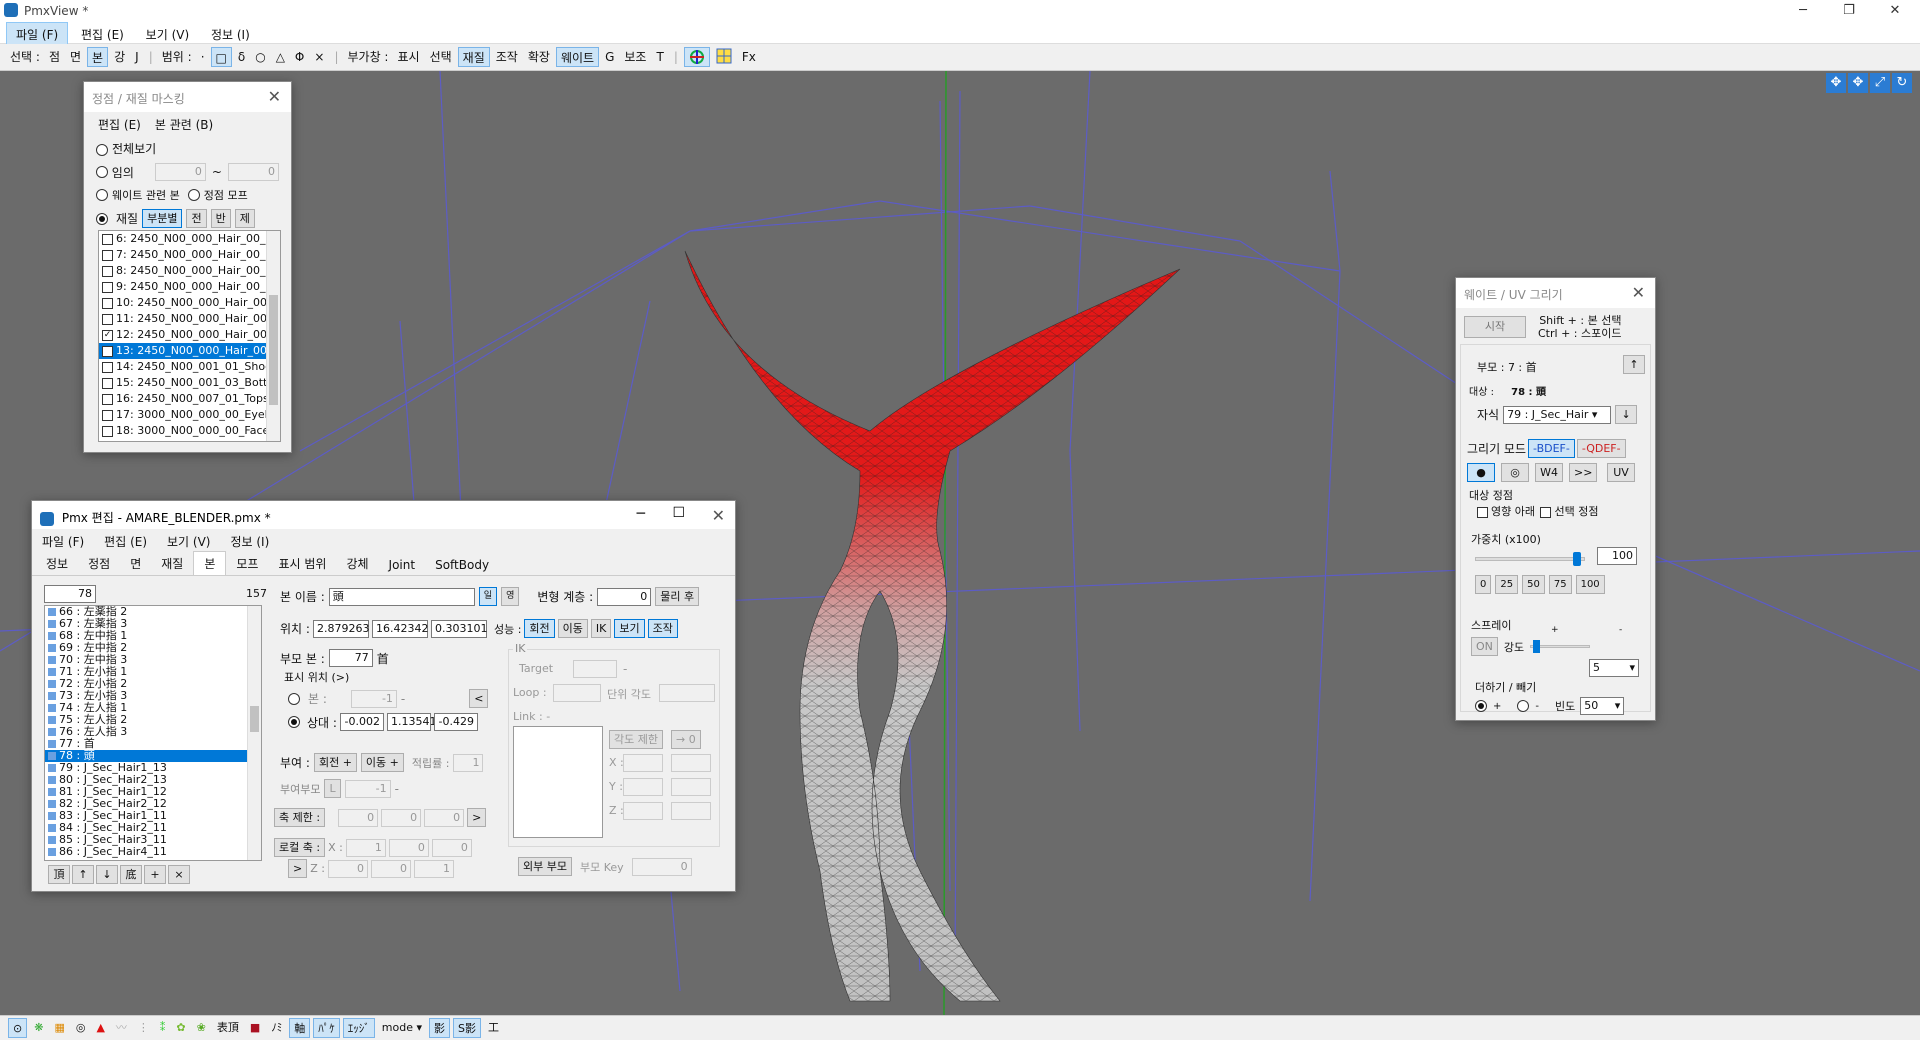 This screenshot has width=1920, height=1040. I want to click on tab-display: 표시 범위, so click(302, 563).